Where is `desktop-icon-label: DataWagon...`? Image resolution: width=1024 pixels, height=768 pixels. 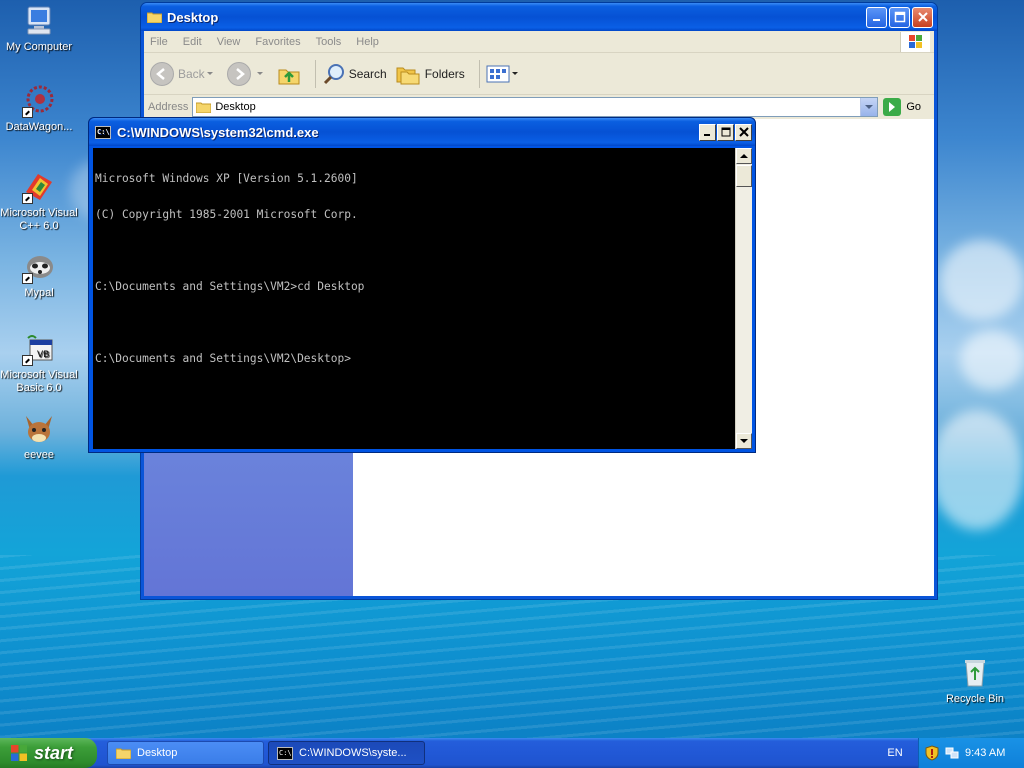
desktop-icon-label: DataWagon... is located at coordinates (39, 127).